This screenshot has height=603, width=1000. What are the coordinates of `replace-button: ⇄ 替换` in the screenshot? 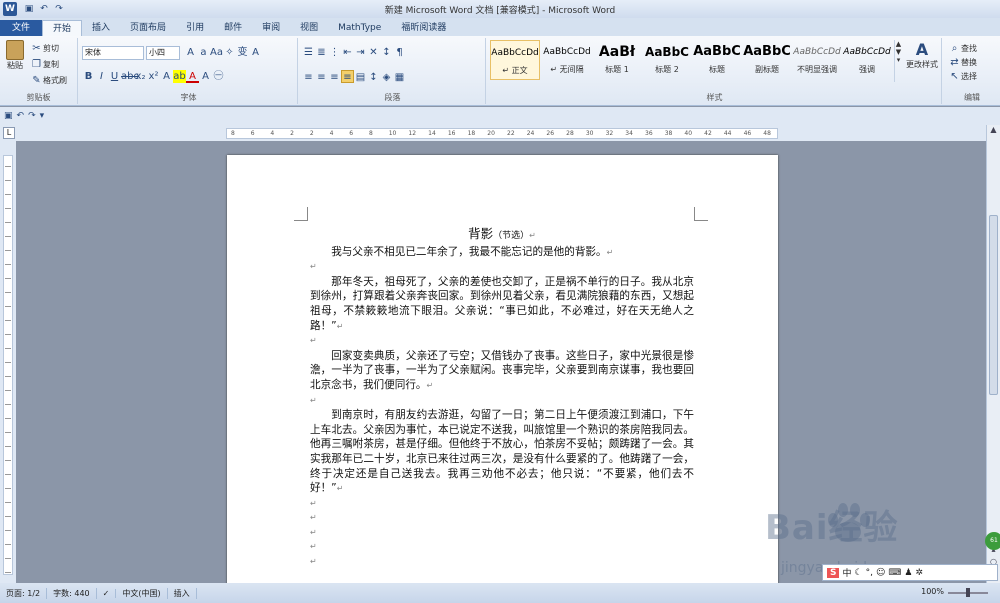 It's located at (962, 62).